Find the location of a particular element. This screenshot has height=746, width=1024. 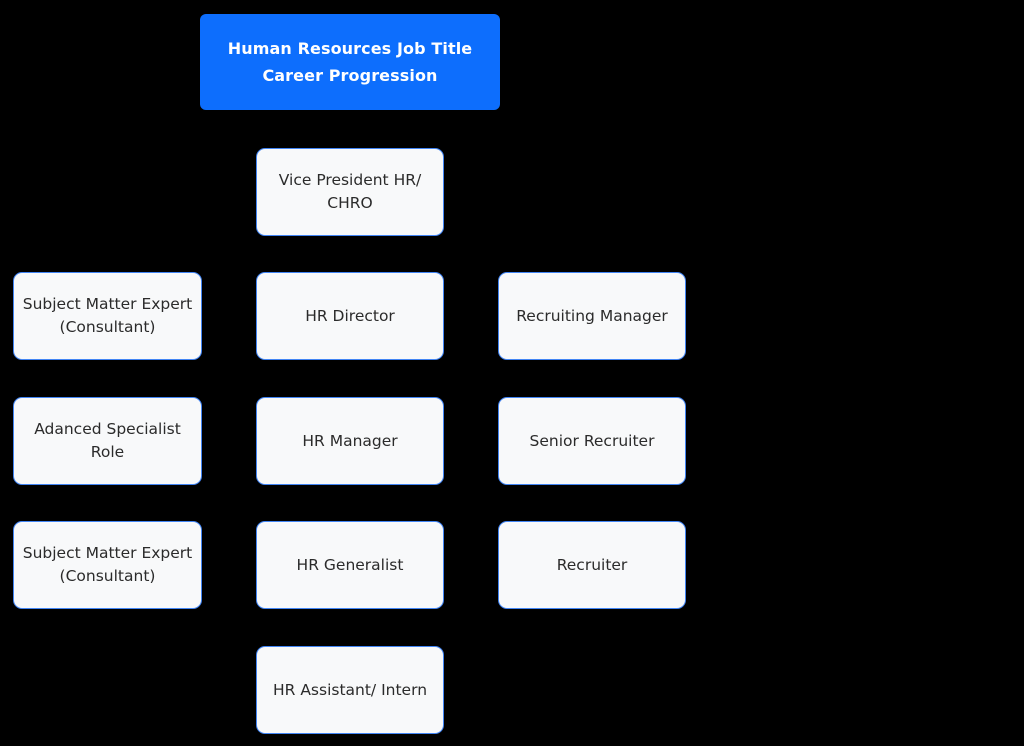

node-vice-president-hr-chro: Vice President HR/ CHRO is located at coordinates (350, 192).